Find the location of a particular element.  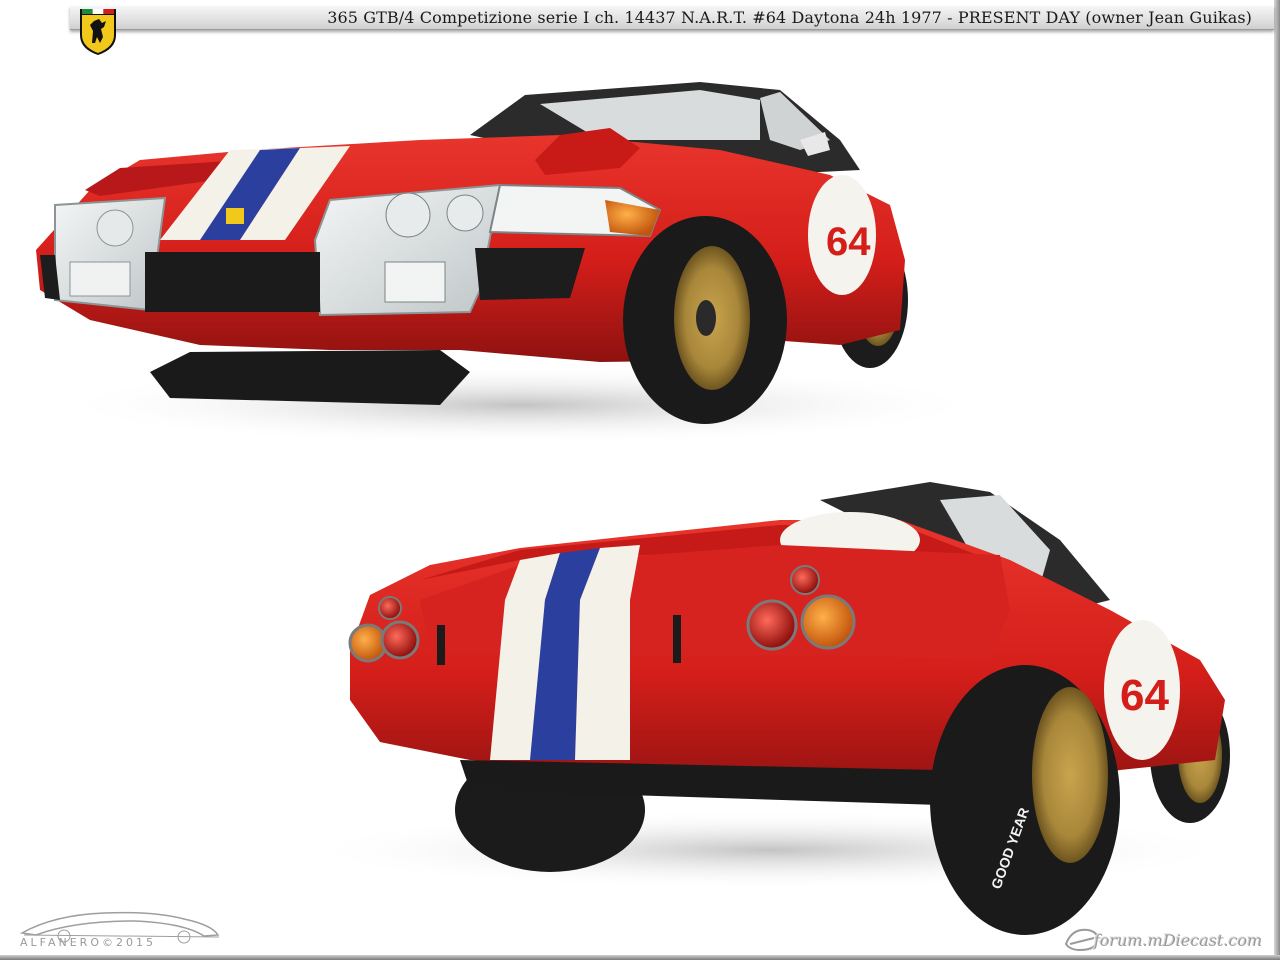

rear-car-number: 64 is located at coordinates (1144, 695).